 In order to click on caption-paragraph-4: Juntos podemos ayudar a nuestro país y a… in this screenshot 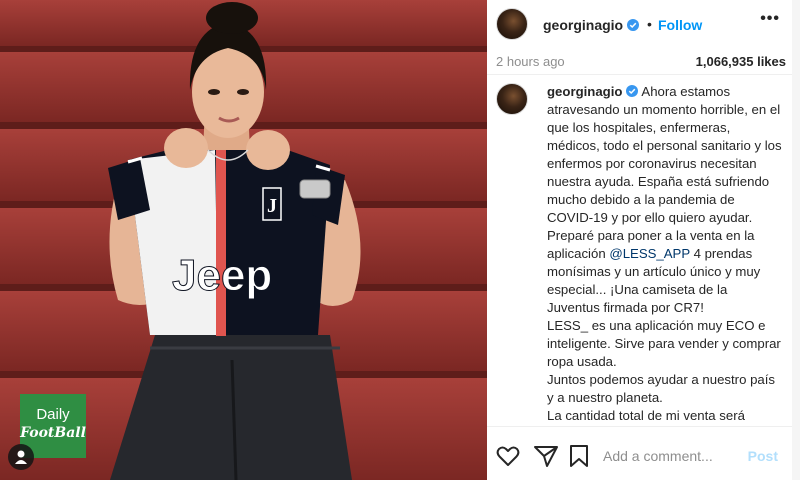, I will do `click(661, 388)`.